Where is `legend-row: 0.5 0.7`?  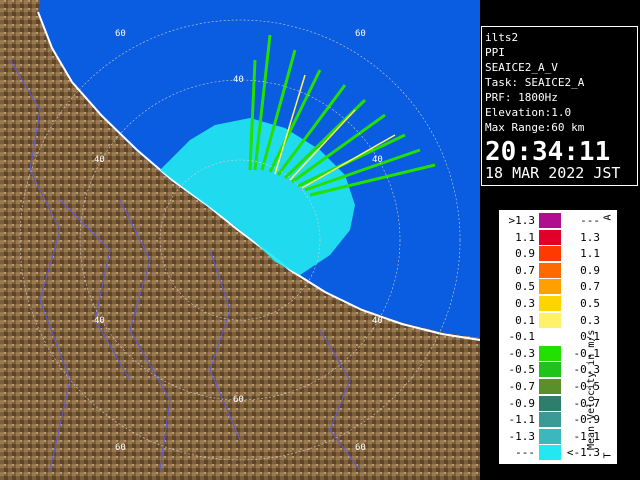 legend-row: 0.5 0.7 is located at coordinates (559, 287).